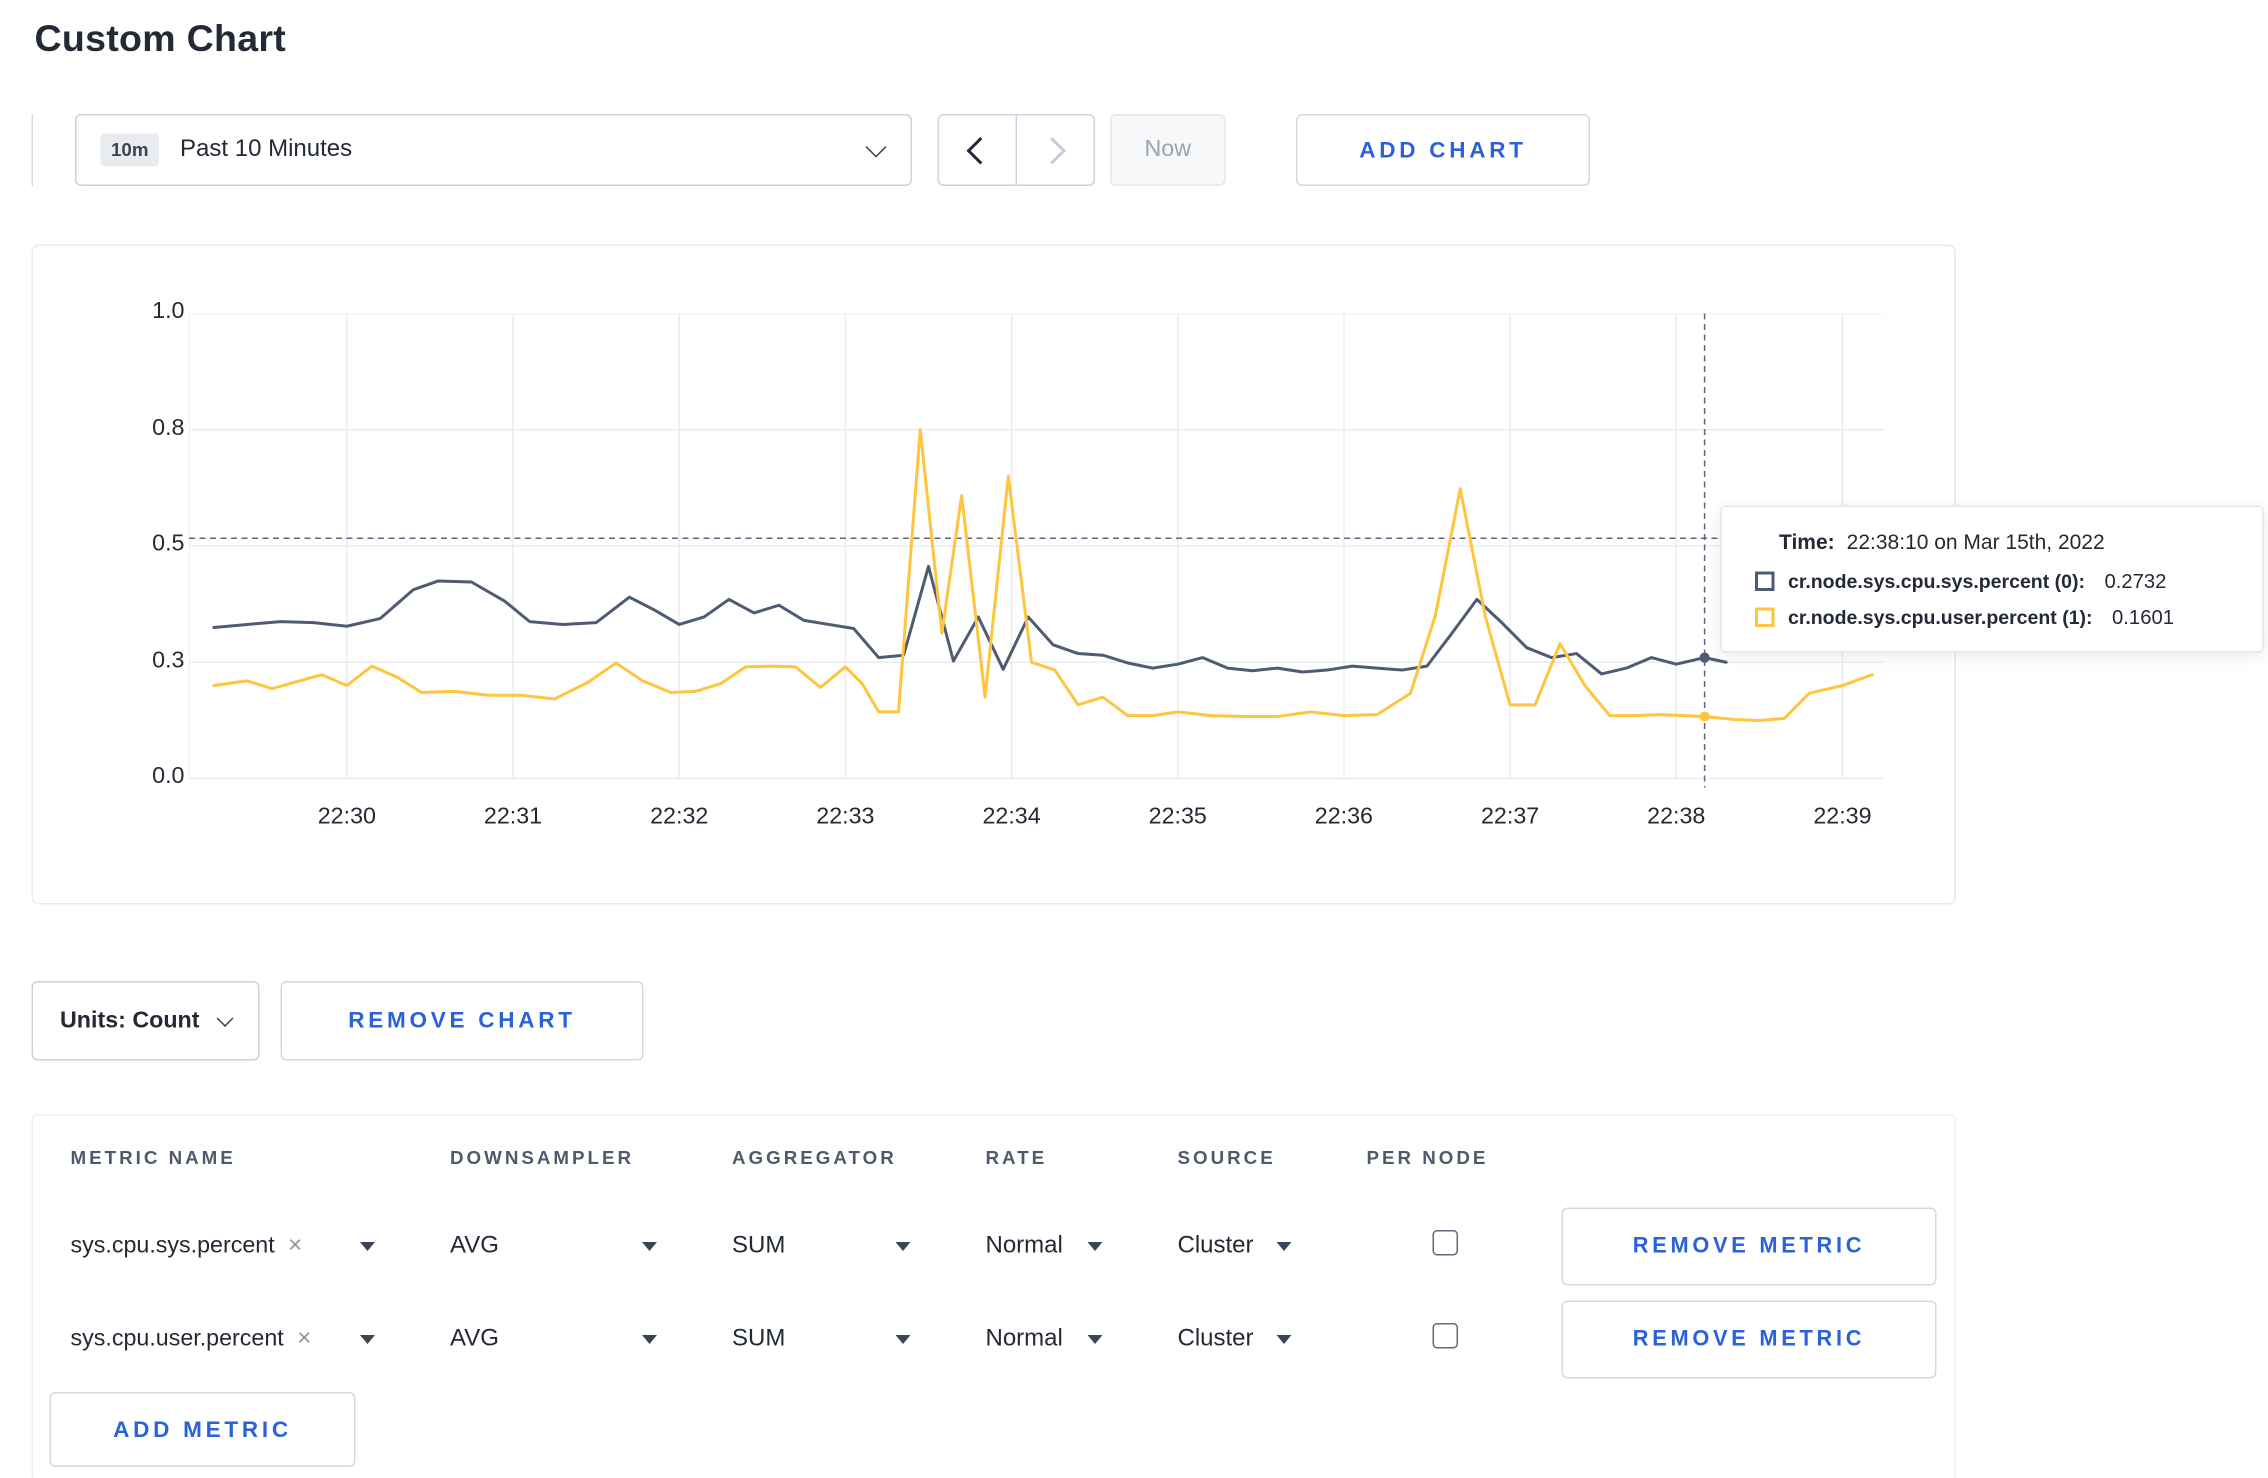 The height and width of the screenshot is (1478, 2268). I want to click on chevron-right-icon, so click(1052, 150).